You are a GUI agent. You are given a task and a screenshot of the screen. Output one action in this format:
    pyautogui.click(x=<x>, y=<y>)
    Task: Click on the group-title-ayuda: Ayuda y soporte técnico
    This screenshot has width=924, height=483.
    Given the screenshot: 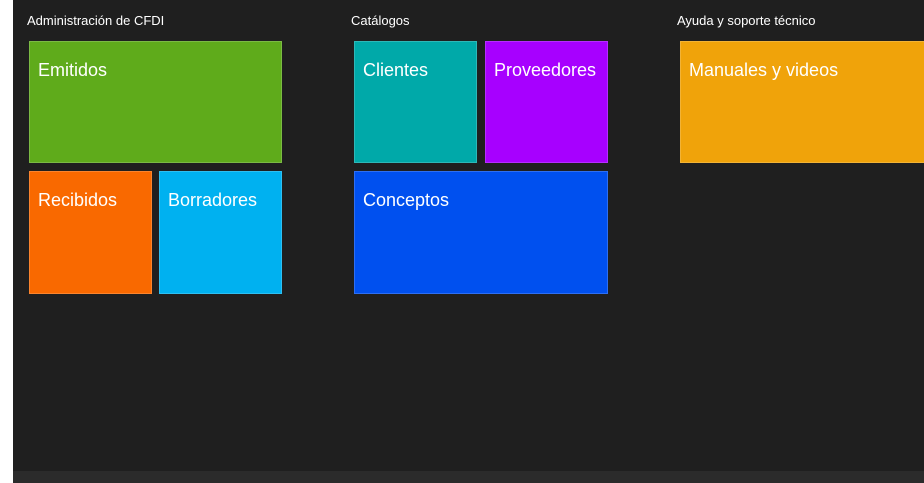 What is the action you would take?
    pyautogui.click(x=746, y=20)
    